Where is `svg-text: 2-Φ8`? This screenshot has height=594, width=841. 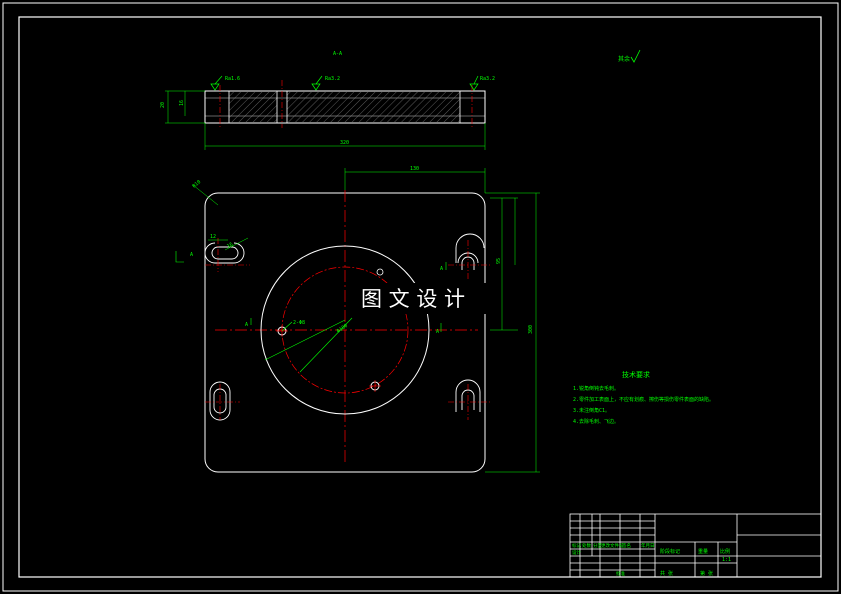
svg-text: 2-Φ8 is located at coordinates (299, 323).